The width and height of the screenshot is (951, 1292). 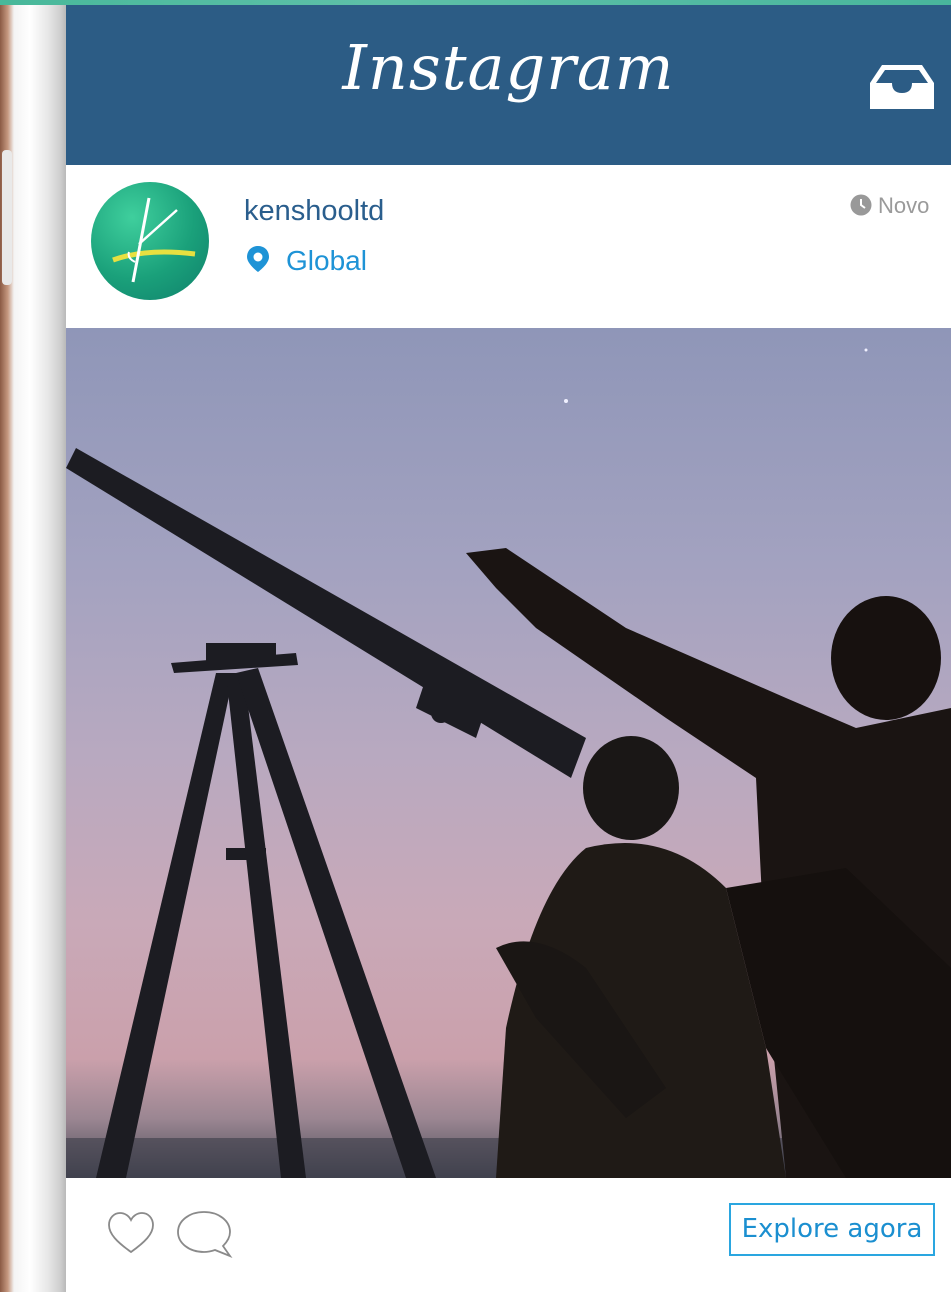 I want to click on phone-side-button, so click(x=7, y=217).